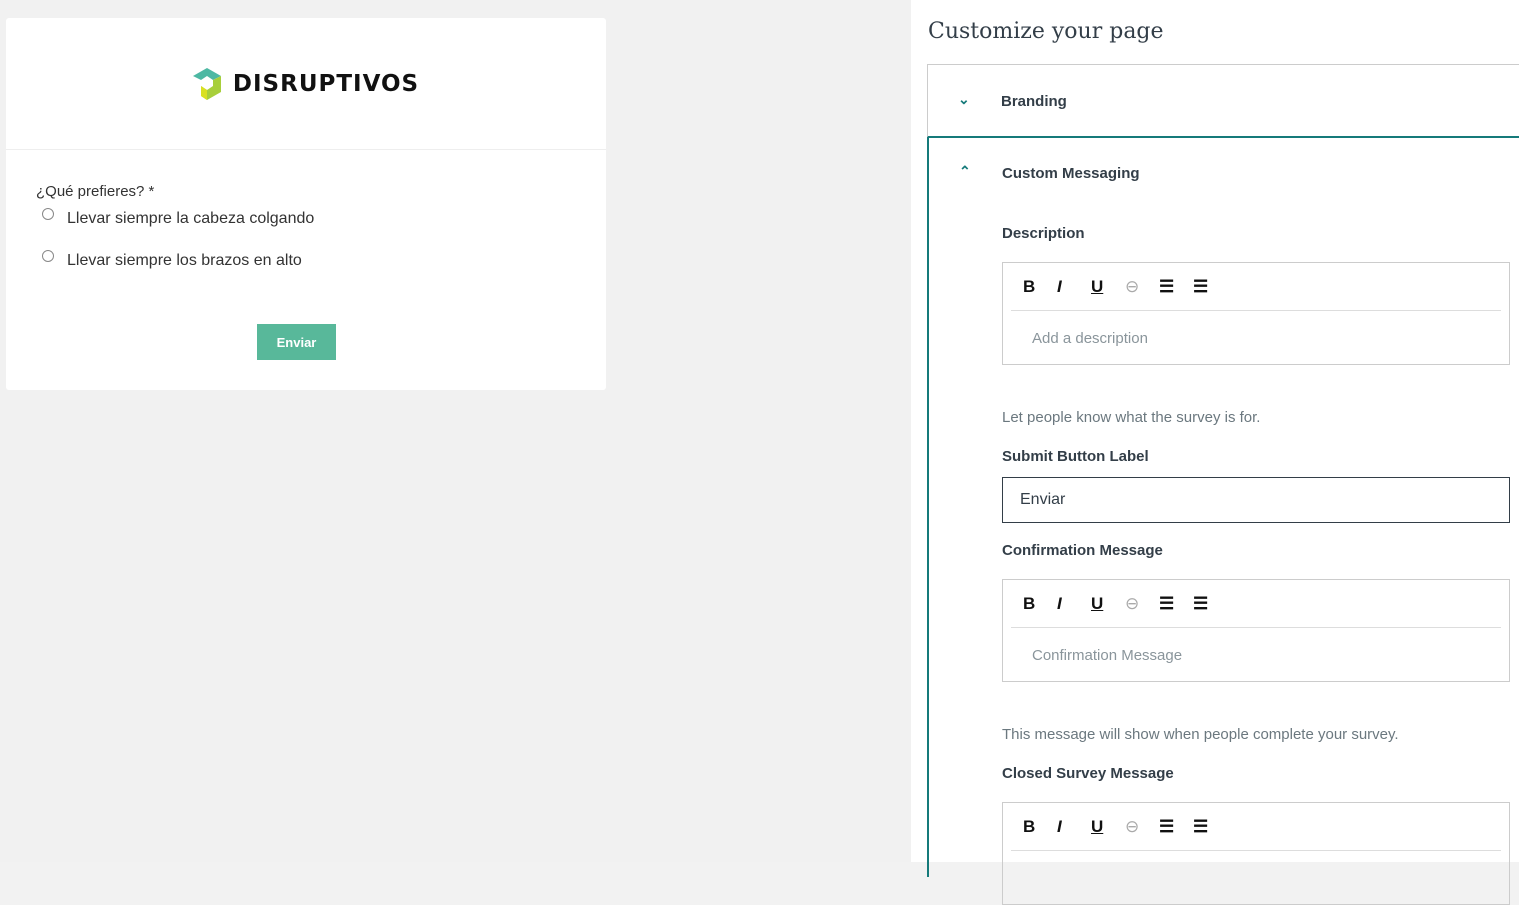  Describe the element at coordinates (1256, 646) in the screenshot. I see `confirmation-placeholder: Confirmation Message` at that location.